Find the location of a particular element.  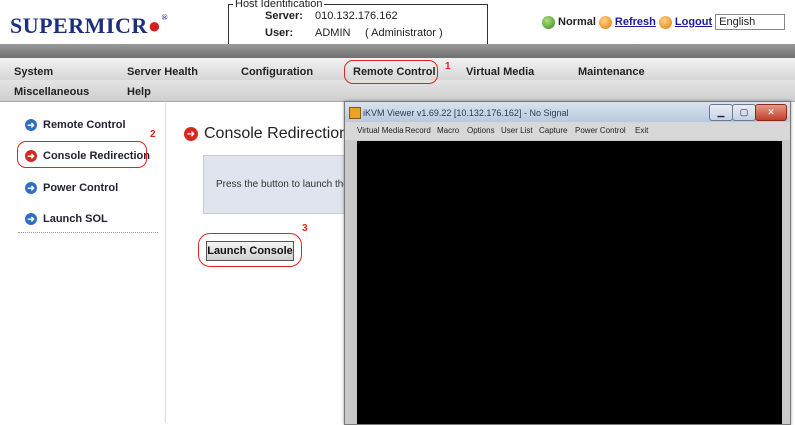

menu-system: System is located at coordinates (33, 72).